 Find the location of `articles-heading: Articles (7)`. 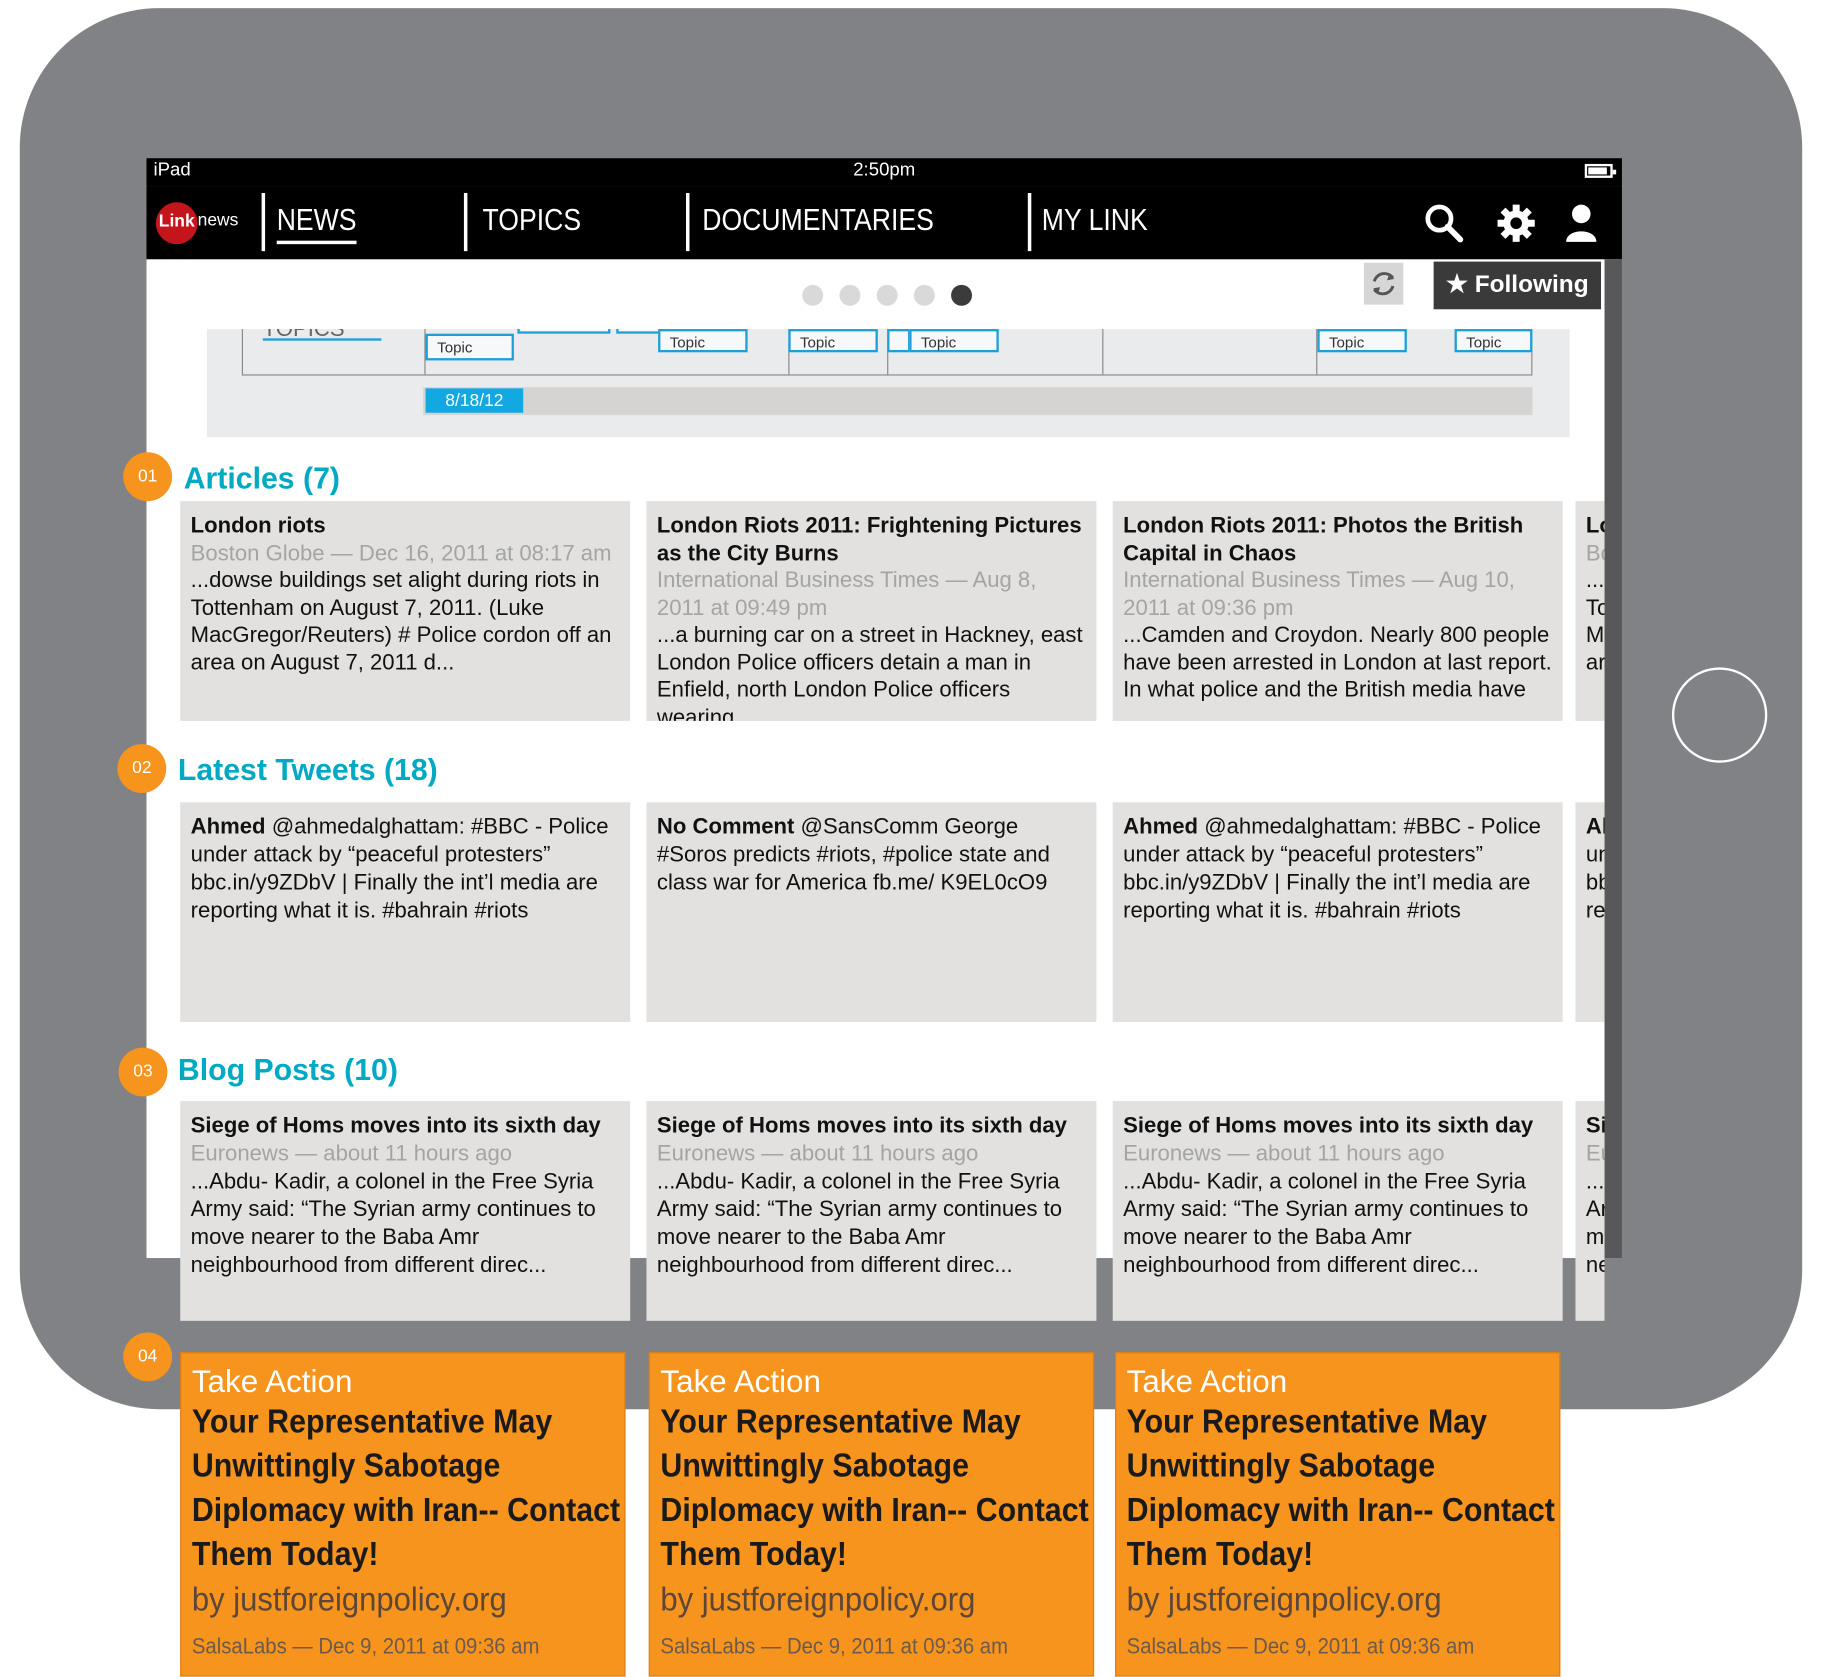

articles-heading: Articles (7) is located at coordinates (262, 478).